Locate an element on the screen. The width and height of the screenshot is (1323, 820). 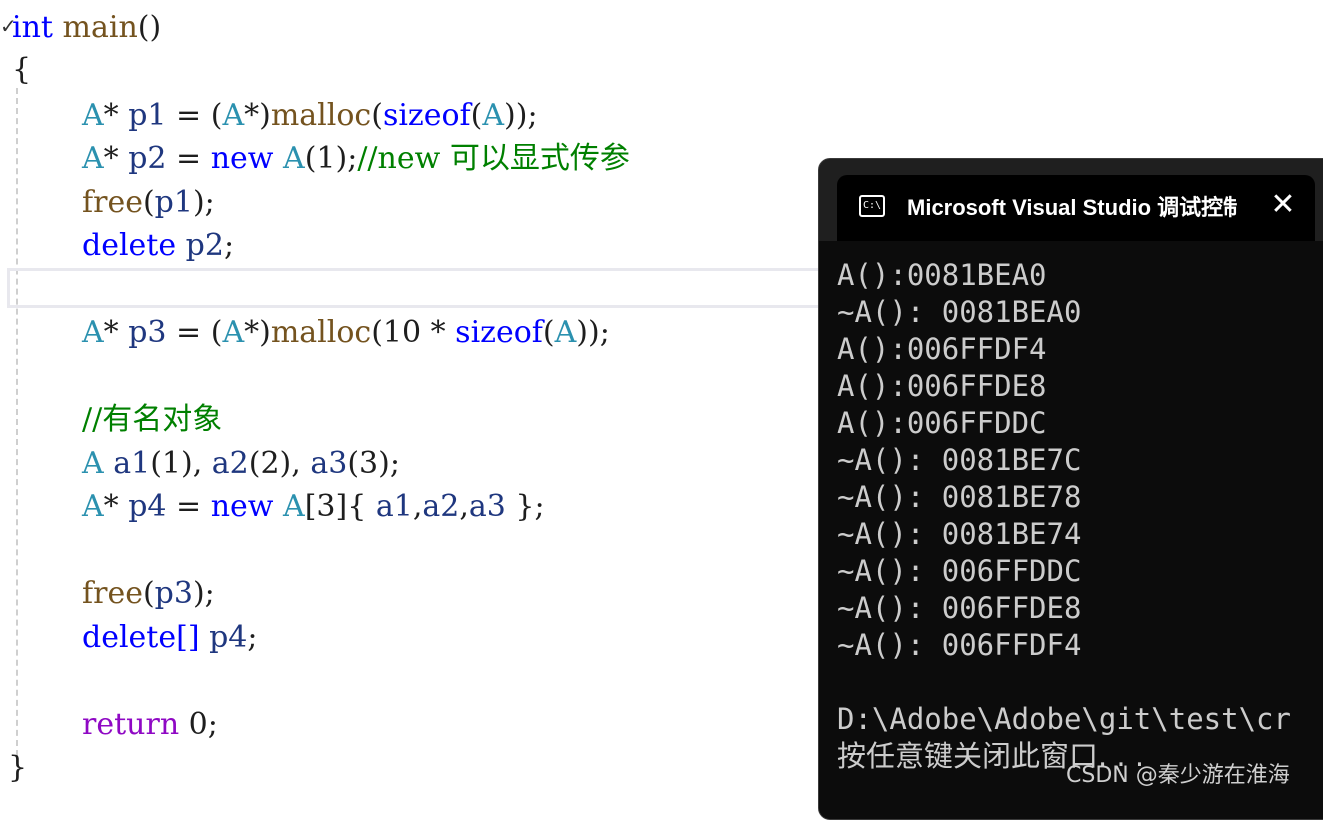
close-icon: ✕ is located at coordinates (1283, 204).